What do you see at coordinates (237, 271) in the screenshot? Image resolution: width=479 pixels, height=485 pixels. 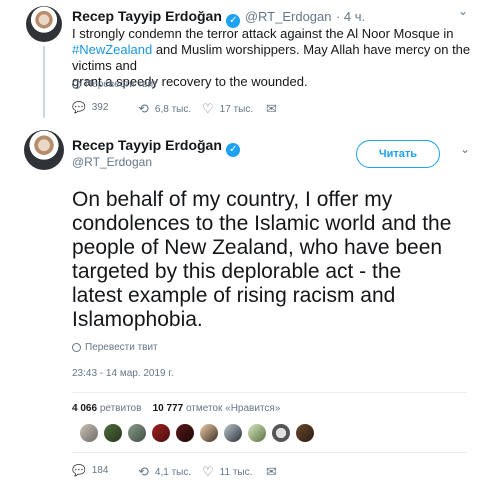 I see `tweet2-text-line: targeted by this deplorable act - the` at bounding box center [237, 271].